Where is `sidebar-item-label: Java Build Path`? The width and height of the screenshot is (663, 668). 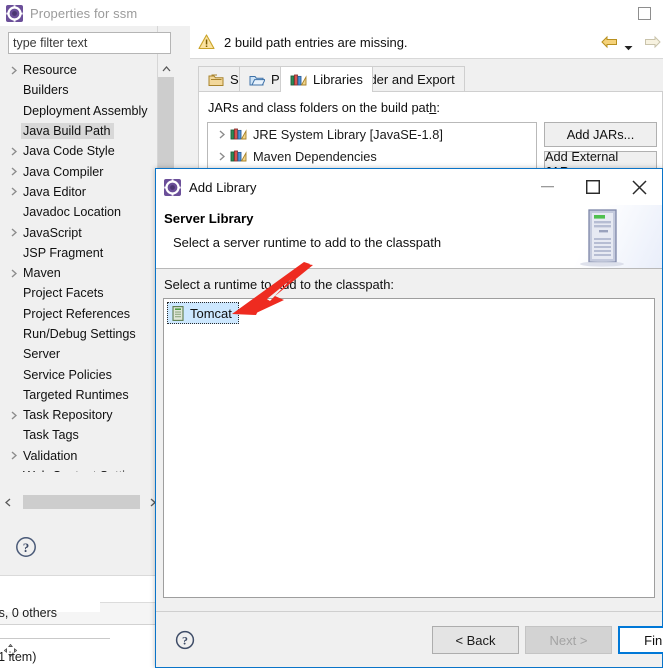 sidebar-item-label: Java Build Path is located at coordinates (67, 131).